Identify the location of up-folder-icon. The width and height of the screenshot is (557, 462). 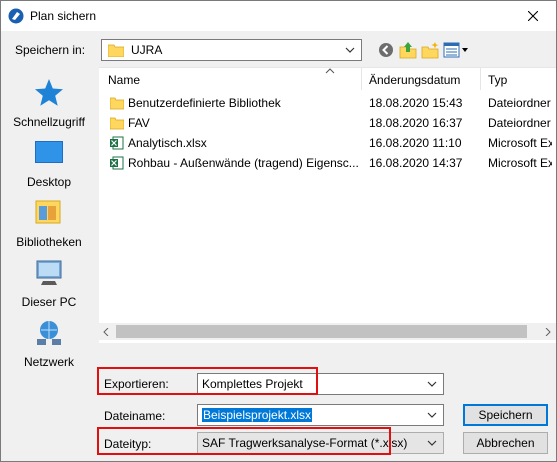
(408, 50).